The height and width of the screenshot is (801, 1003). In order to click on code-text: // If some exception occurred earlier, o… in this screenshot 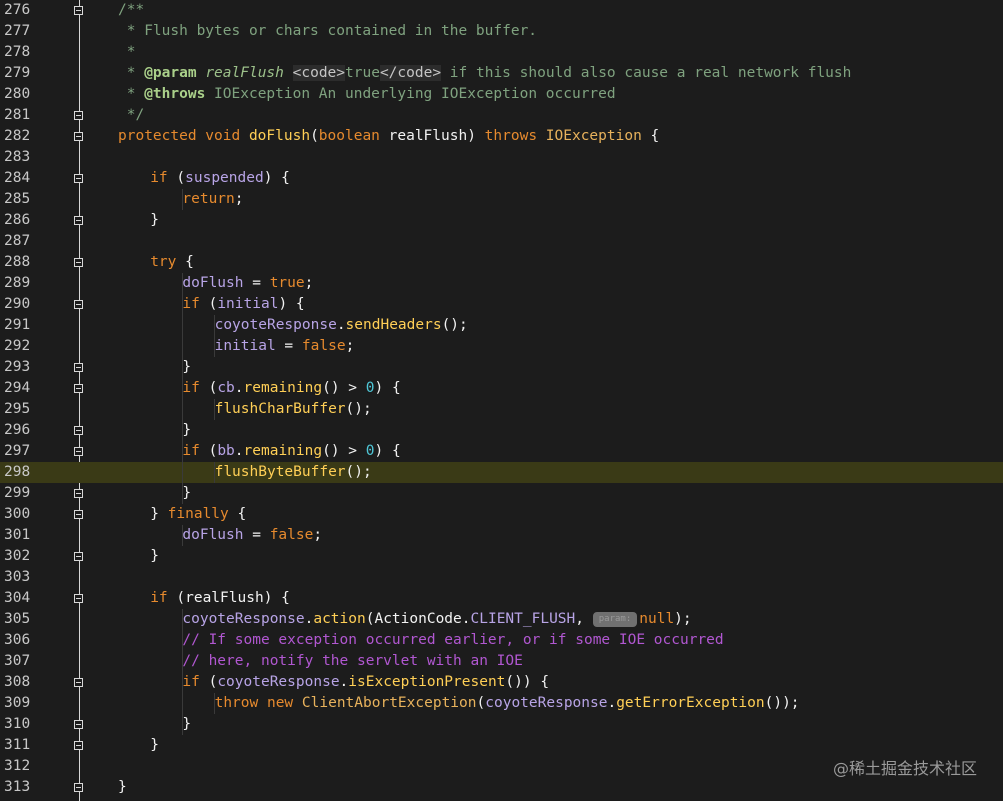, I will do `click(452, 640)`.